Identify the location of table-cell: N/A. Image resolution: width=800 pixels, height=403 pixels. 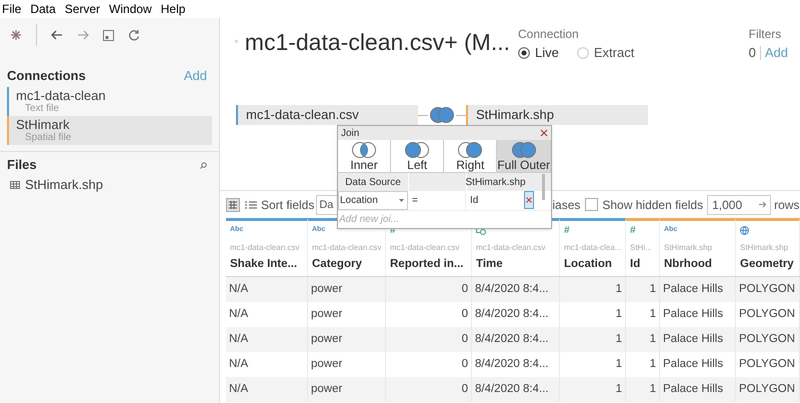
(267, 389).